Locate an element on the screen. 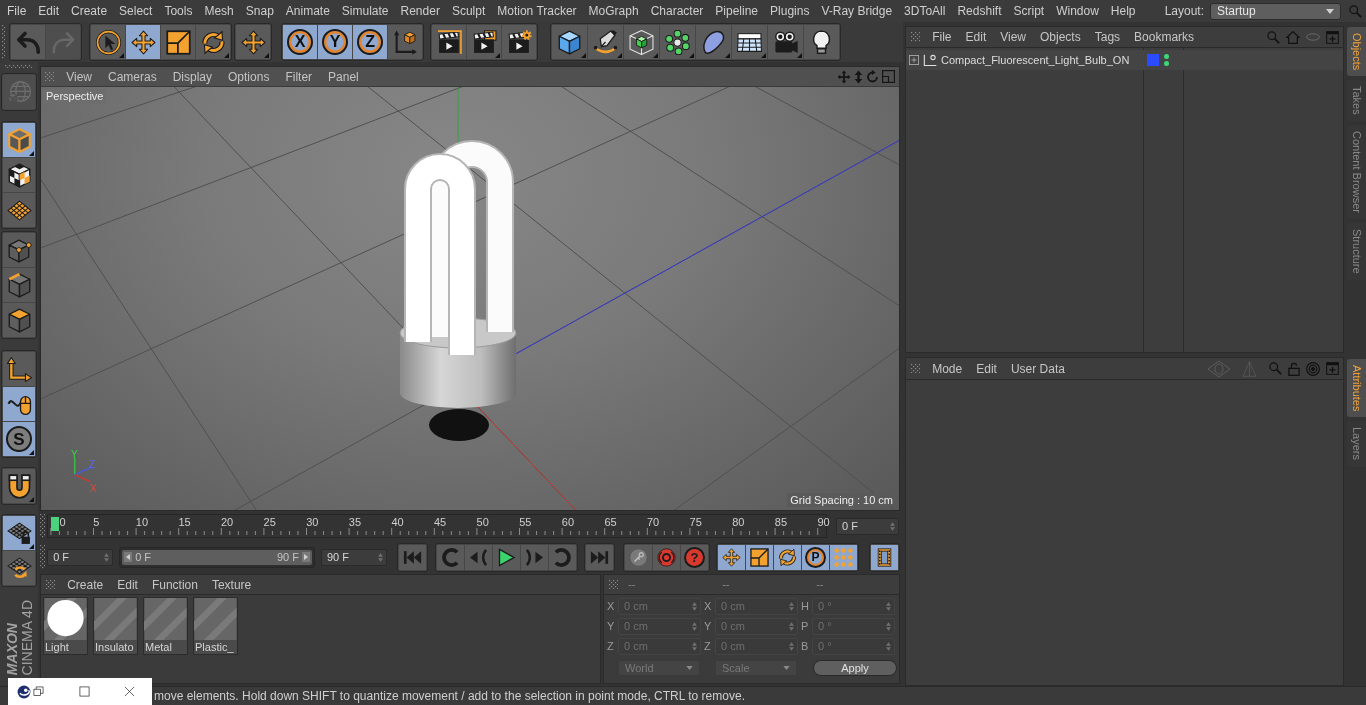 This screenshot has height=705, width=1366. four-way-arrow-icon is located at coordinates (844, 76).